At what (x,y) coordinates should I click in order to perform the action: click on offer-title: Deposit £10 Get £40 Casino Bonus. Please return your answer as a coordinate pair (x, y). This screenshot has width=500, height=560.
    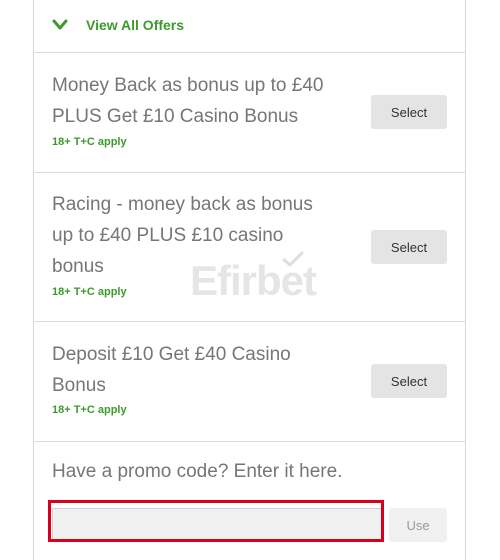
    Looking at the image, I should click on (197, 370).